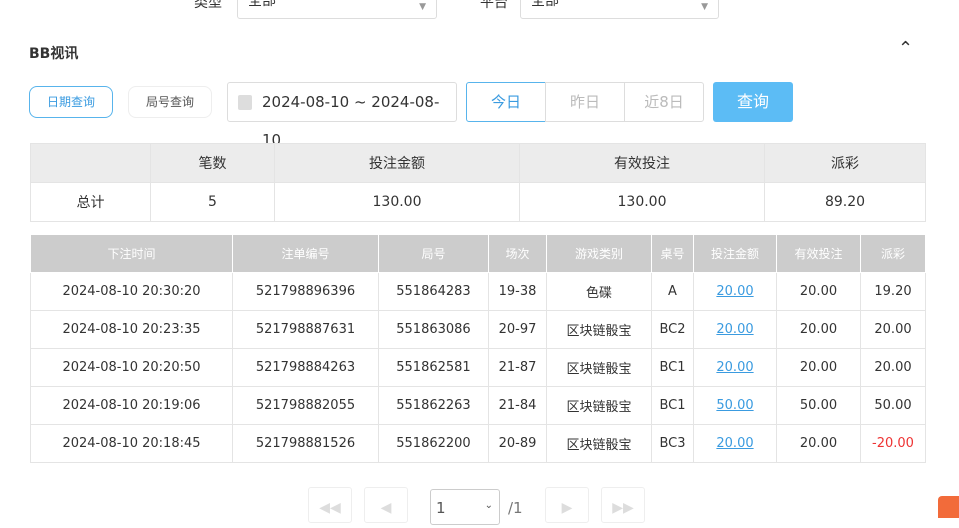 This screenshot has height=528, width=959. Describe the element at coordinates (90, 163) in the screenshot. I see `summary-header-cell` at that location.